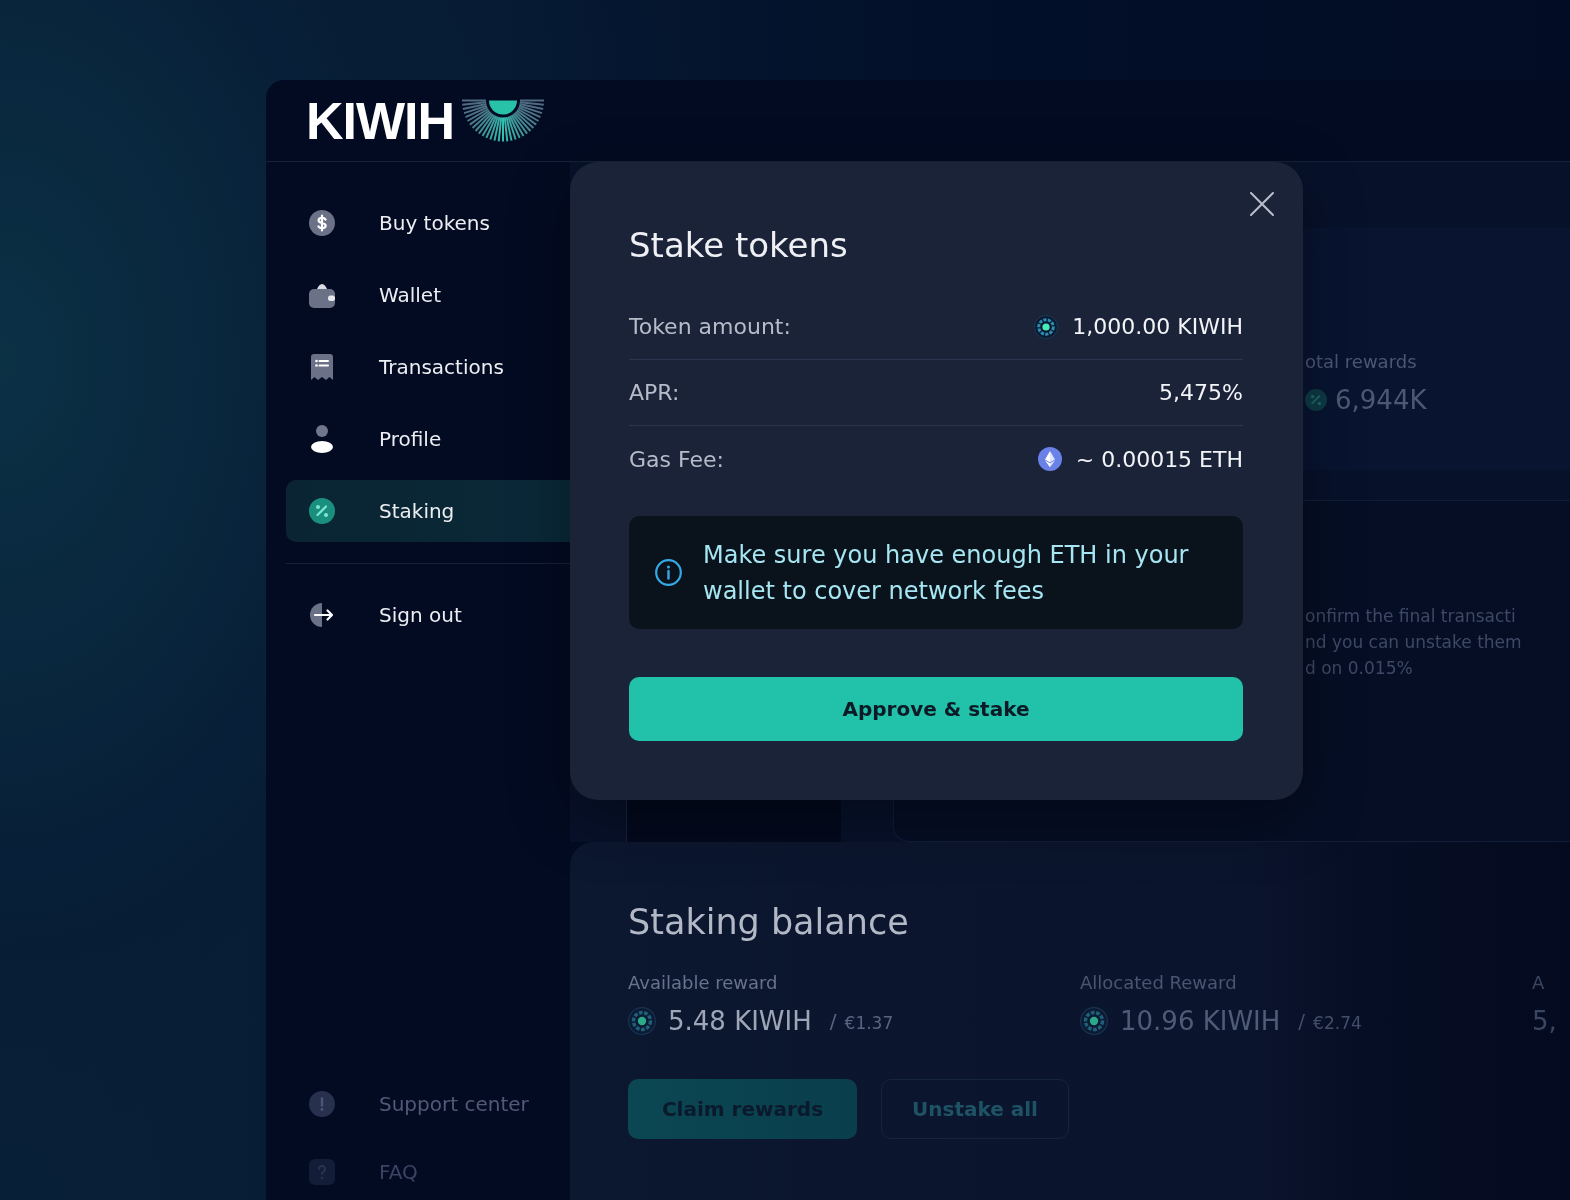  What do you see at coordinates (1159, 459) in the screenshot?
I see `row-value: ~ 0.00015 ETH` at bounding box center [1159, 459].